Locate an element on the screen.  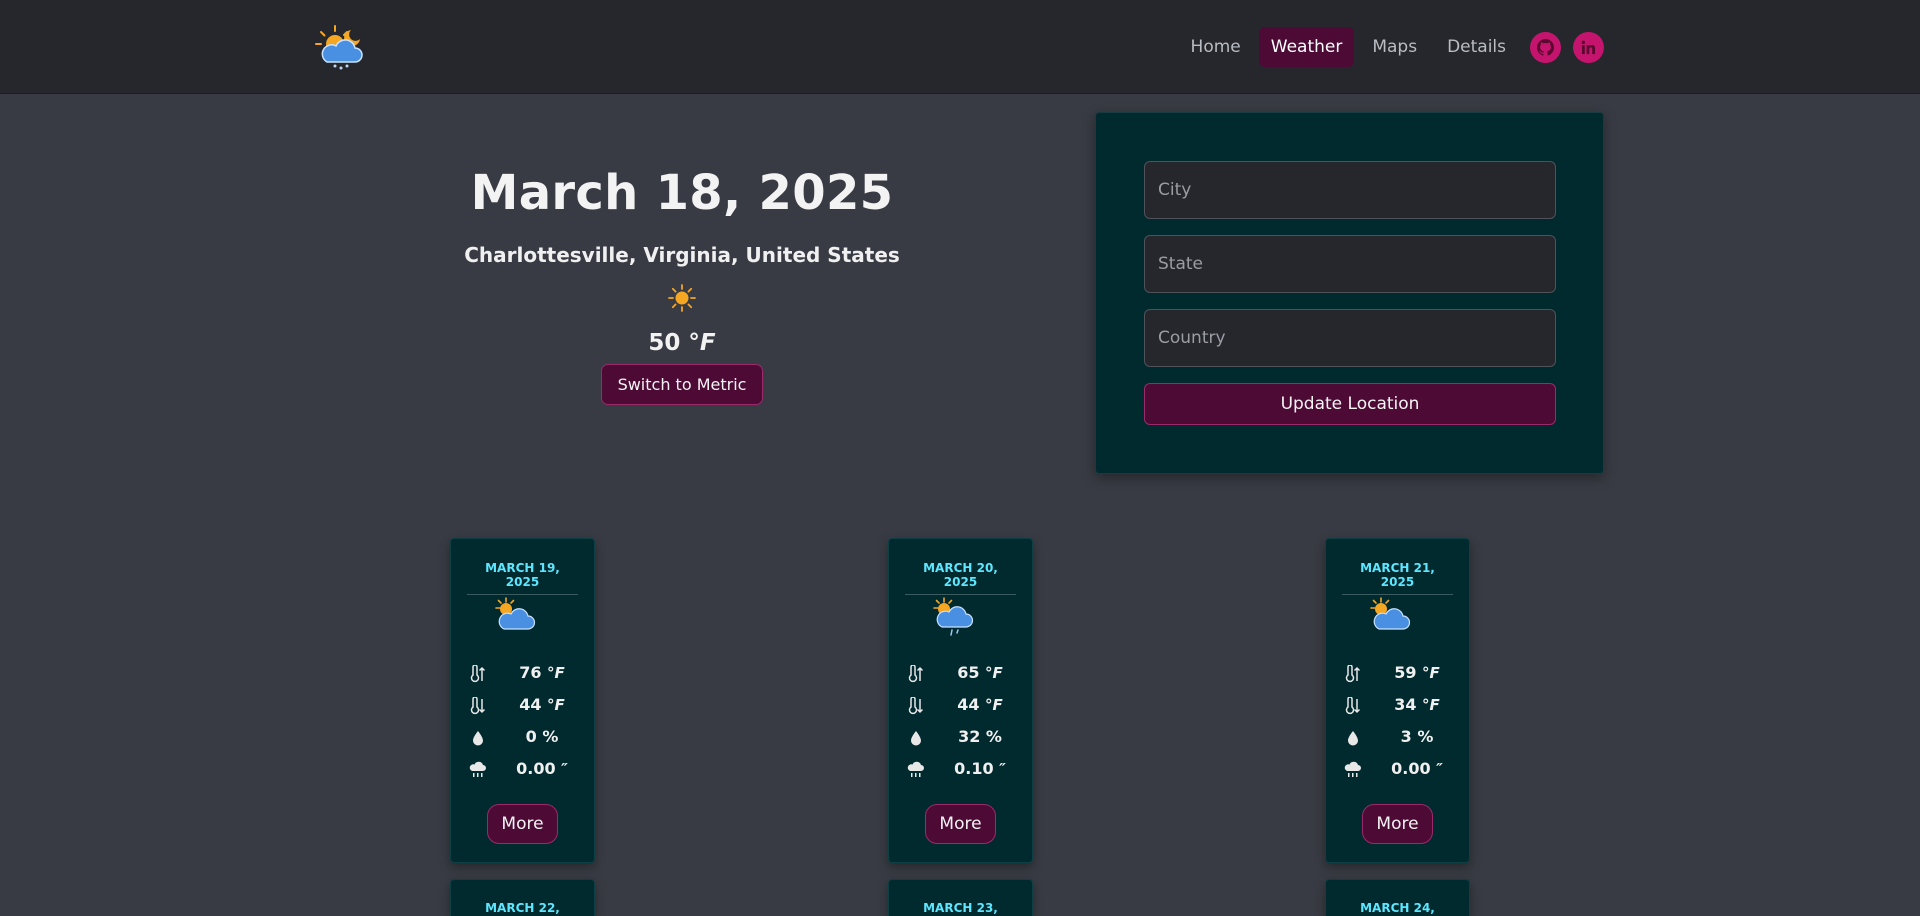
current-temp-value: 50 is located at coordinates (664, 343).